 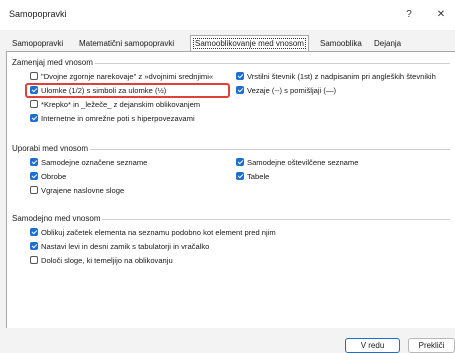 What do you see at coordinates (297, 162) in the screenshot?
I see `option-numbered-lists: Samodejne oštevilčene sezname` at bounding box center [297, 162].